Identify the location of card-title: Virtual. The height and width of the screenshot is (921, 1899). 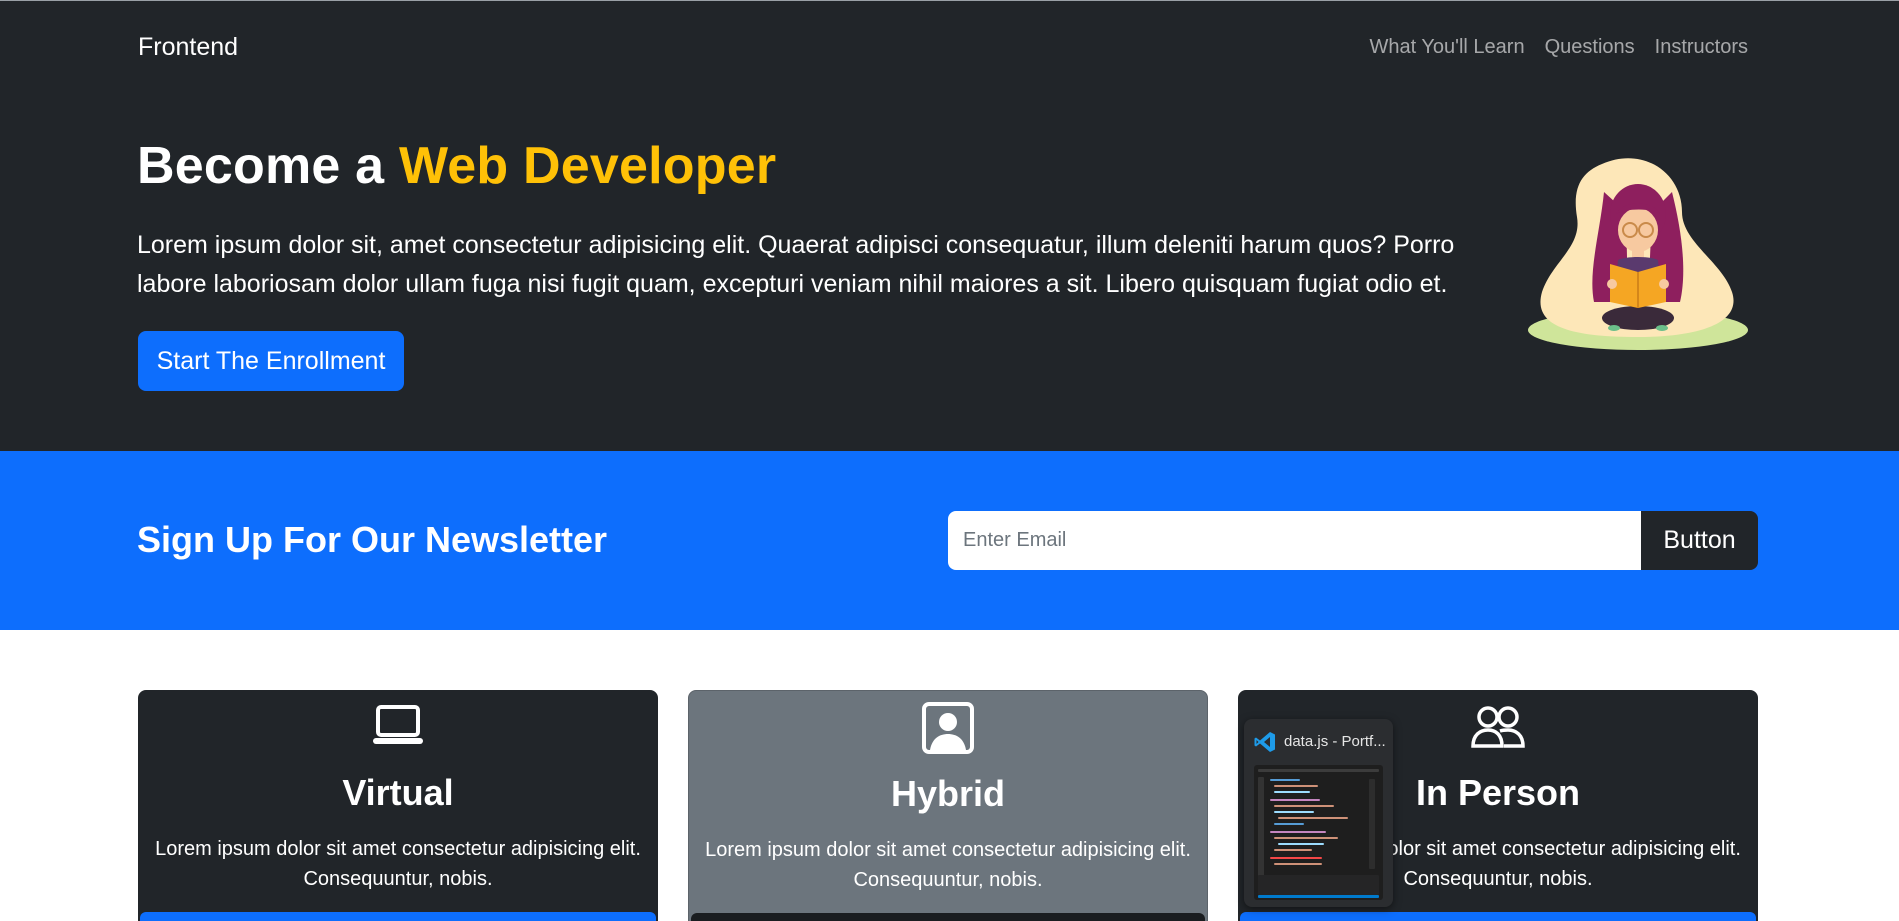
(398, 792).